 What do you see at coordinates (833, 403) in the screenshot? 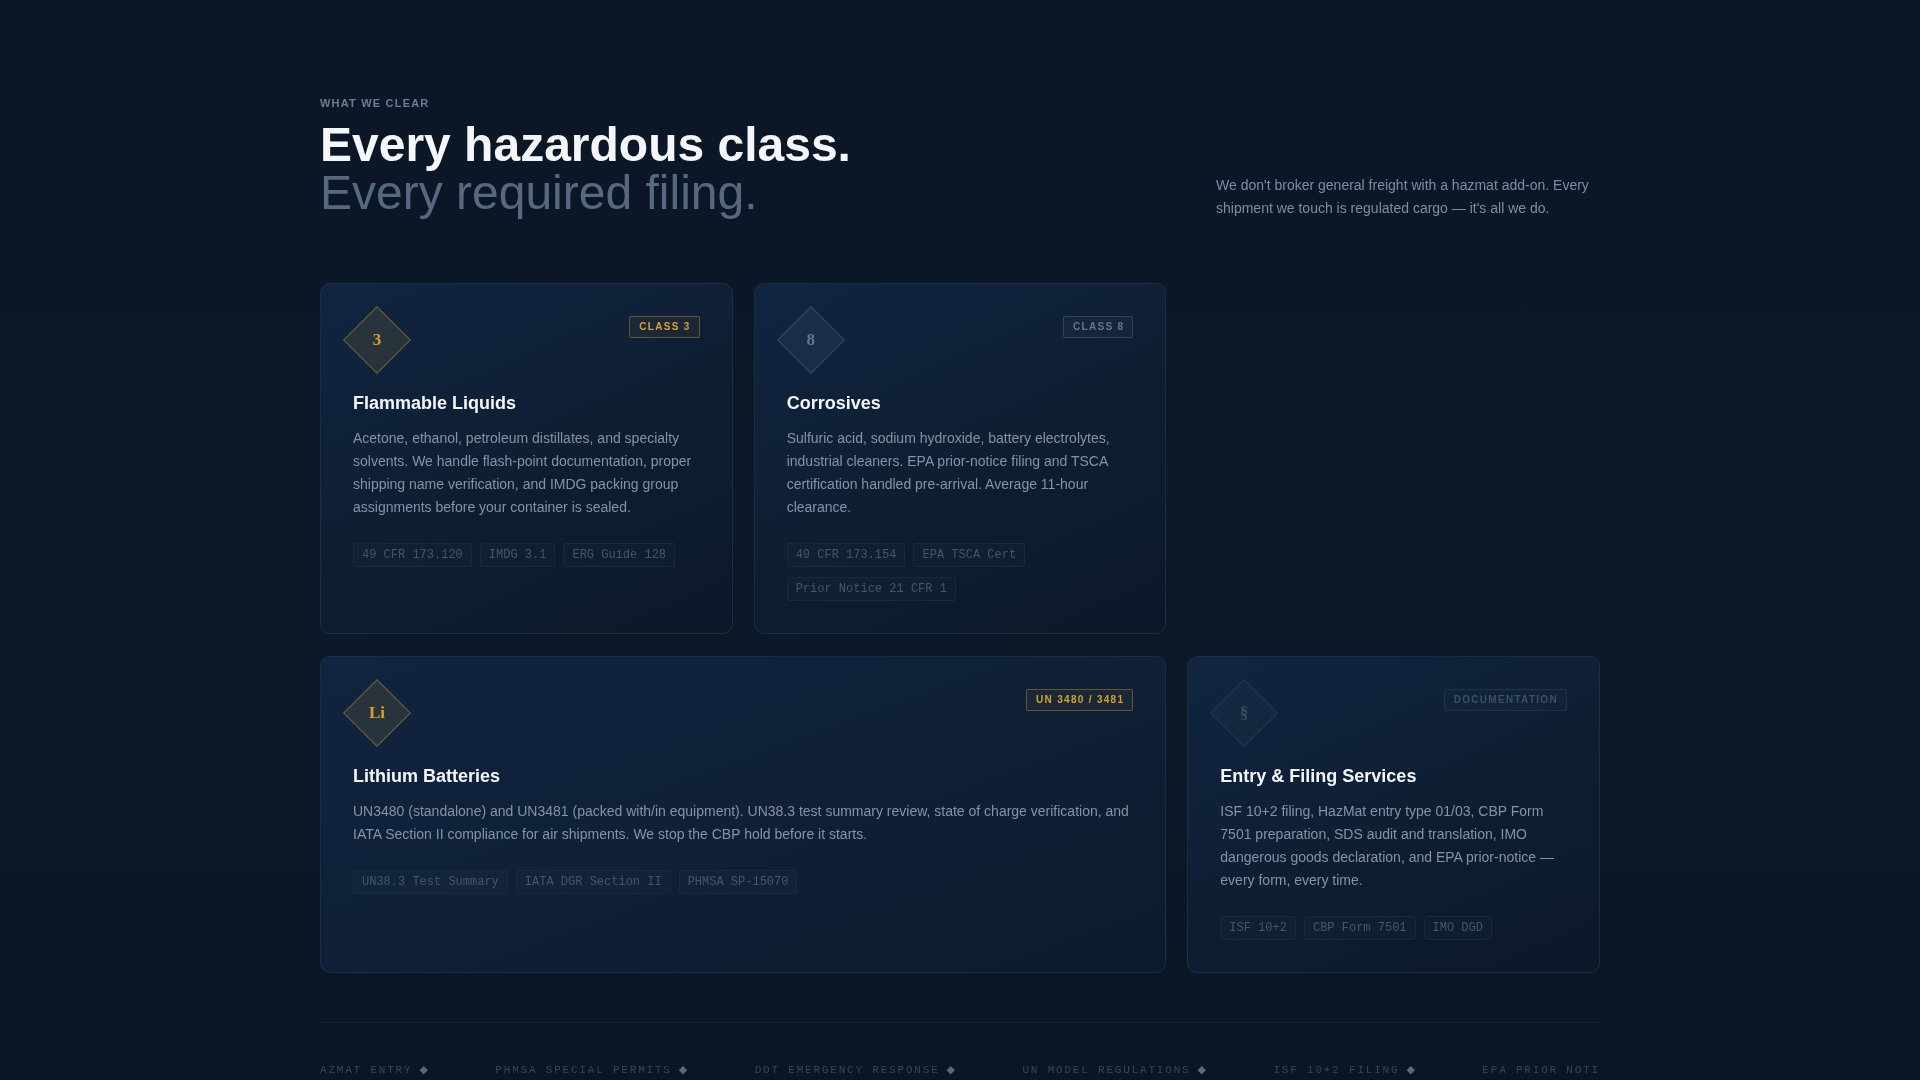
I see `card-title: Corrosives` at bounding box center [833, 403].